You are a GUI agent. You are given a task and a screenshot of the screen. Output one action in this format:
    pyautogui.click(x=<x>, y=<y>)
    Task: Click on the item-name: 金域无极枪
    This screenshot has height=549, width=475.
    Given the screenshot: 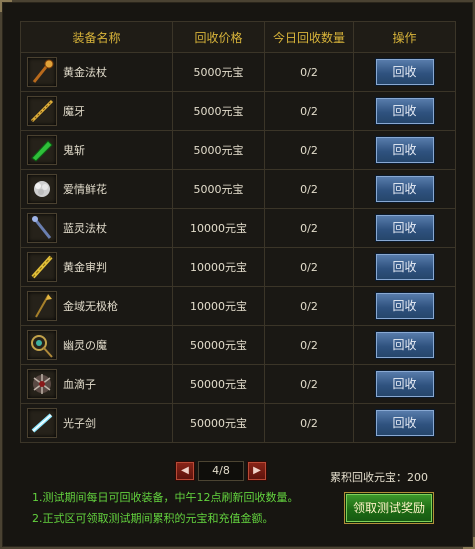 What is the action you would take?
    pyautogui.click(x=90, y=306)
    